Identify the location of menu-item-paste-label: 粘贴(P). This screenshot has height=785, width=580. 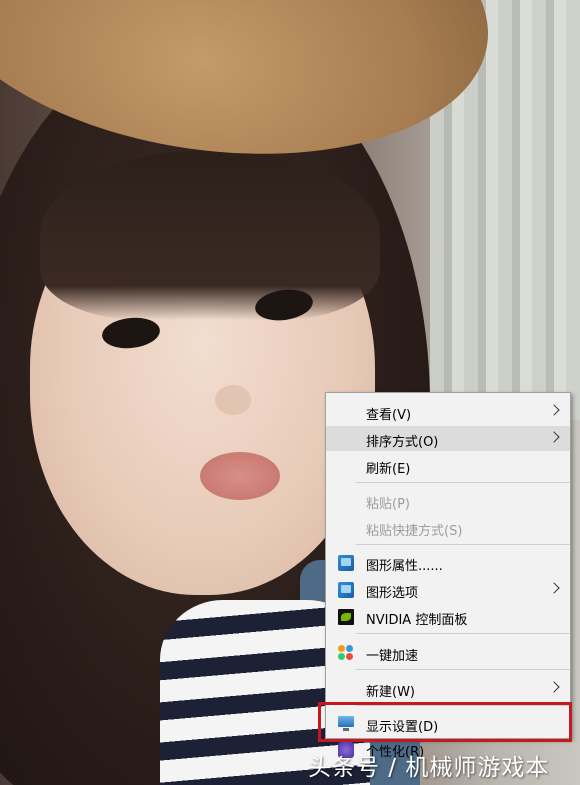
(388, 504).